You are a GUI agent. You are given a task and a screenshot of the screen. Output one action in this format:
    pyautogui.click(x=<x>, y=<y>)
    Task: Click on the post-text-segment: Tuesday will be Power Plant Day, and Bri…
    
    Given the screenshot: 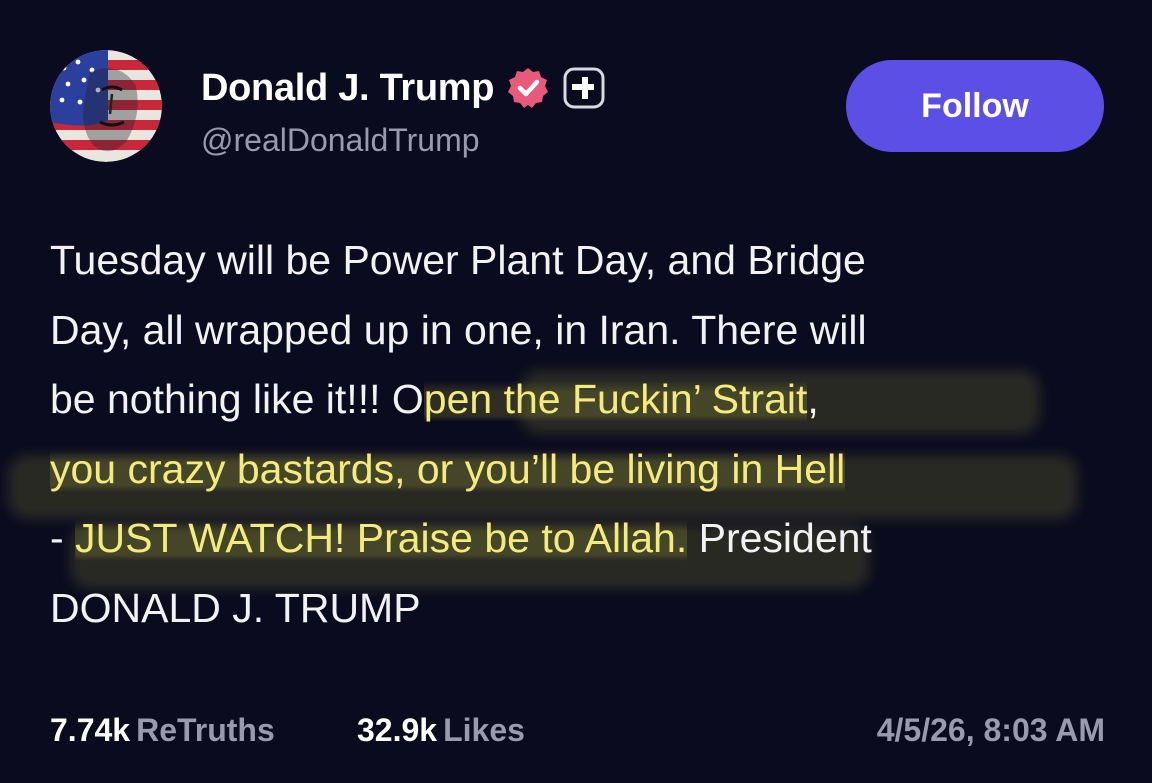 What is the action you would take?
    pyautogui.click(x=458, y=260)
    